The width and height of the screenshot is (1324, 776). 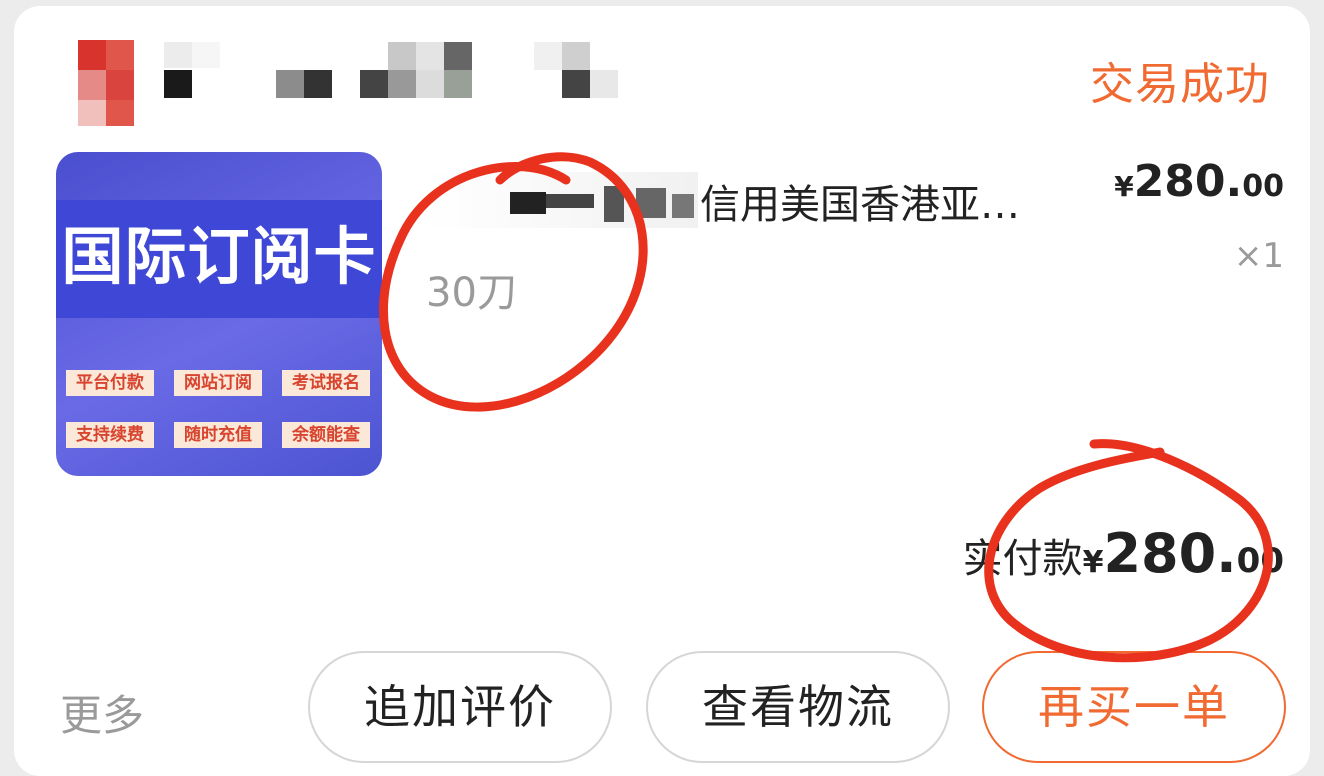 I want to click on view-logistics-button: 查看物流, so click(x=798, y=707).